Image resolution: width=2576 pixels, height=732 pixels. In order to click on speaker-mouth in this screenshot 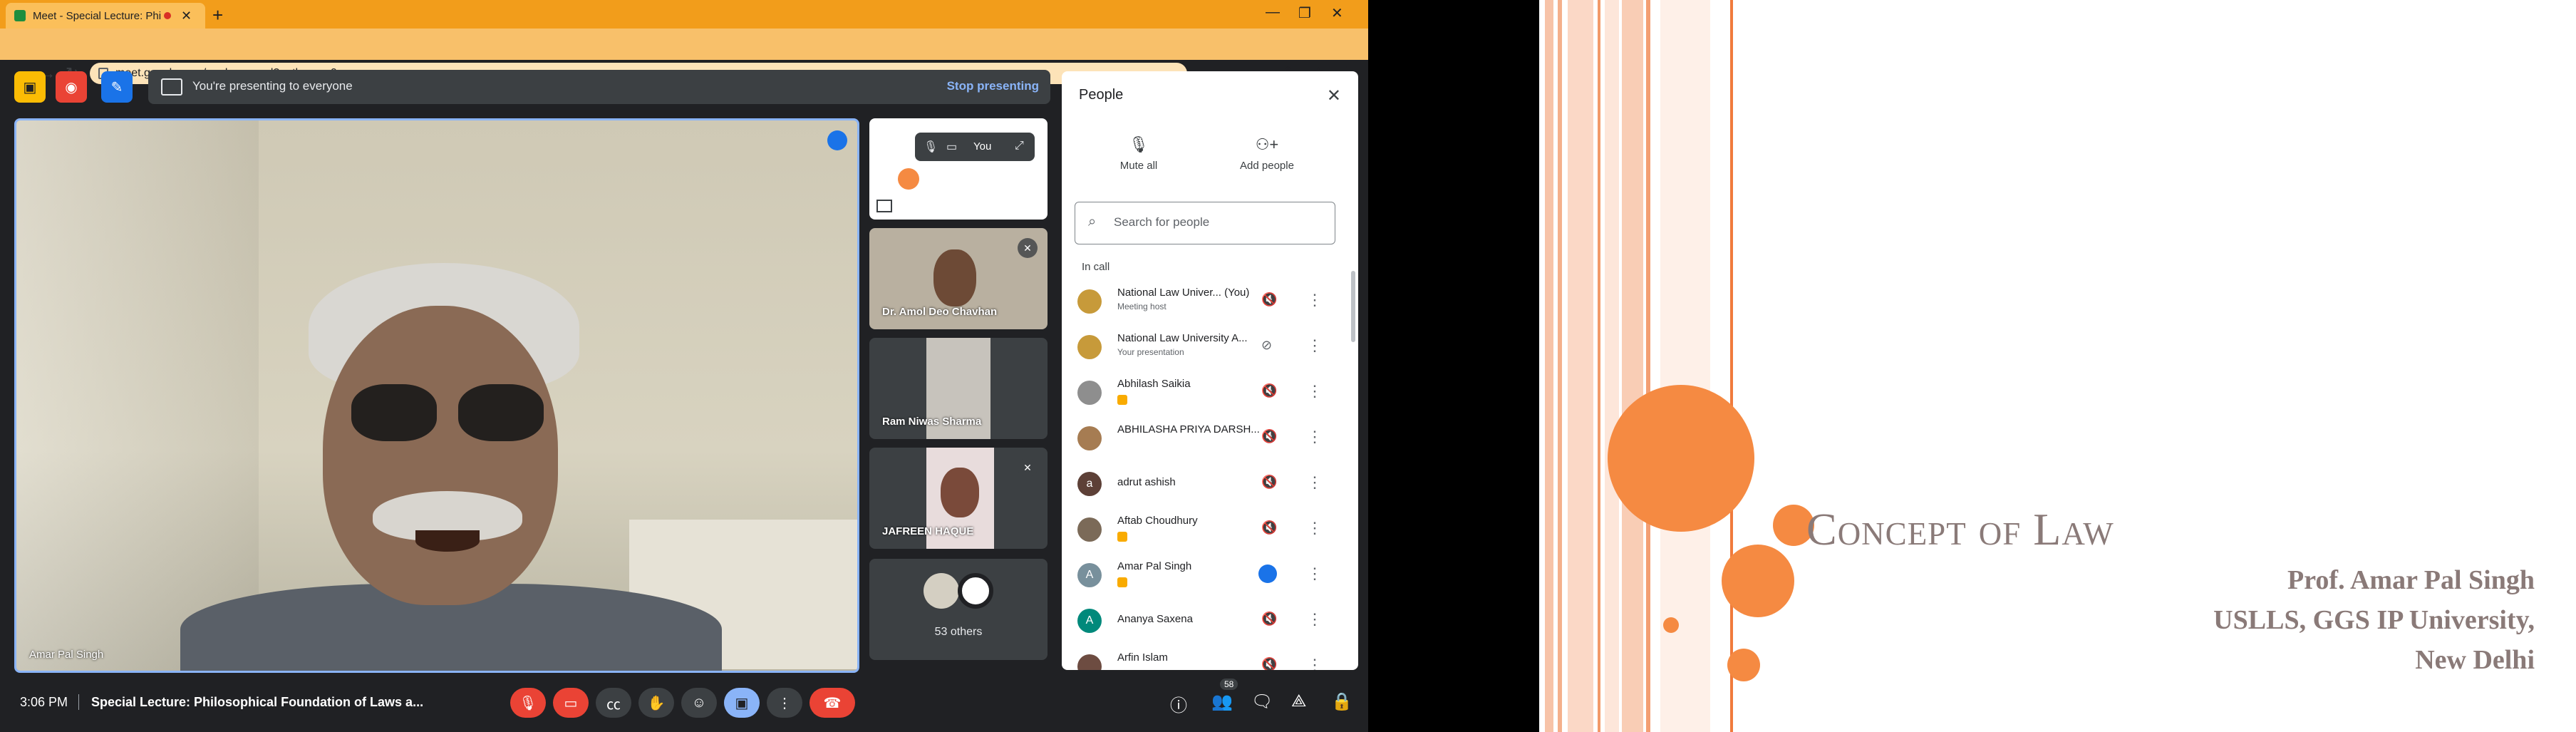, I will do `click(447, 541)`.